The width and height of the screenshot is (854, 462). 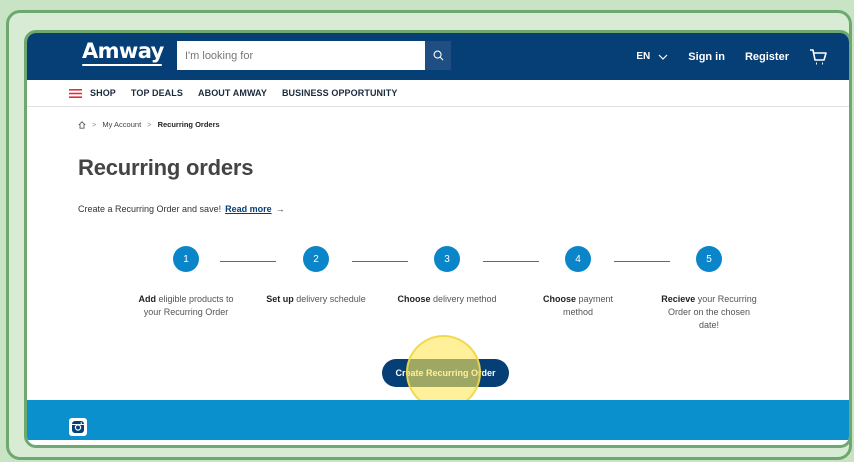 I want to click on instagram-link, so click(x=78, y=427).